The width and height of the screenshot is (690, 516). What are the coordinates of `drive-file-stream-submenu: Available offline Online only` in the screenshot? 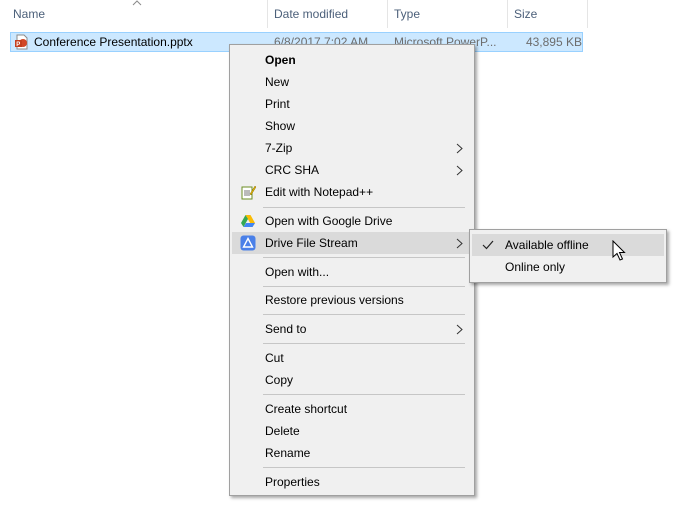 It's located at (568, 256).